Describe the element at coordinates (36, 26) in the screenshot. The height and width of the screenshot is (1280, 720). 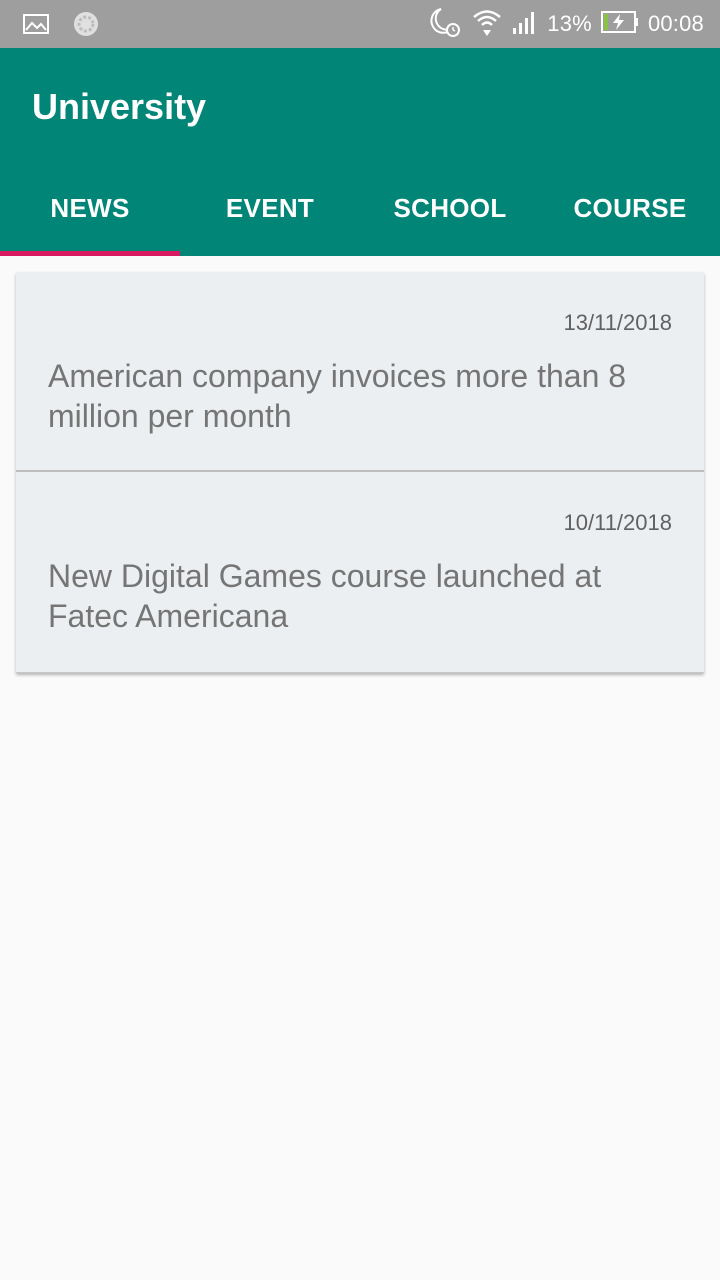
I see `image-icon` at that location.